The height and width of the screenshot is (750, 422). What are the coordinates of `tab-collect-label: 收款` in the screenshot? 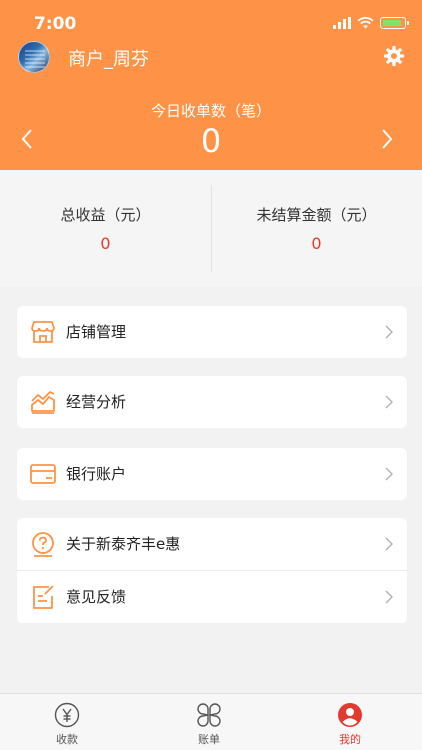 It's located at (67, 739).